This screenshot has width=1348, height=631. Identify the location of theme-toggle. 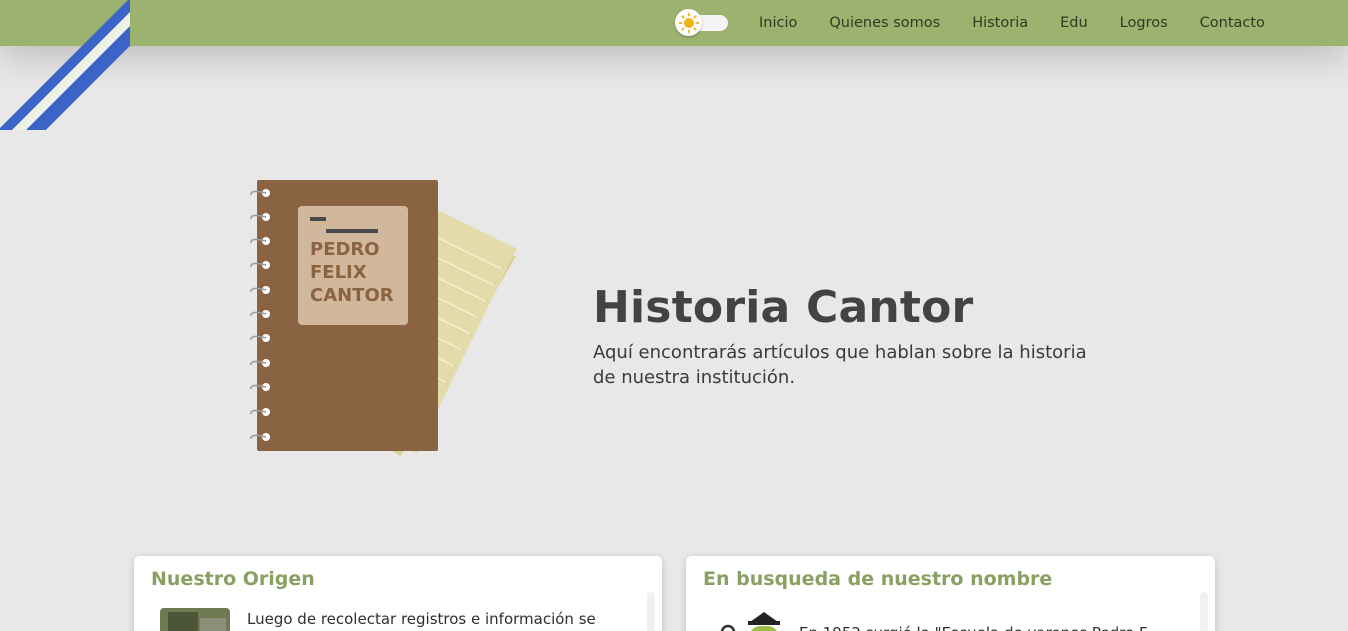
(701, 22).